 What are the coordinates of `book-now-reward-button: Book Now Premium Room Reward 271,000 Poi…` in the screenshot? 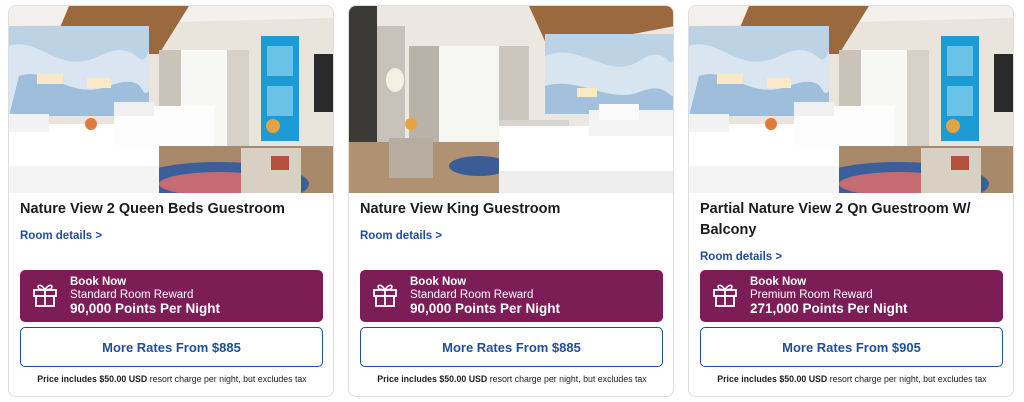 It's located at (851, 296).